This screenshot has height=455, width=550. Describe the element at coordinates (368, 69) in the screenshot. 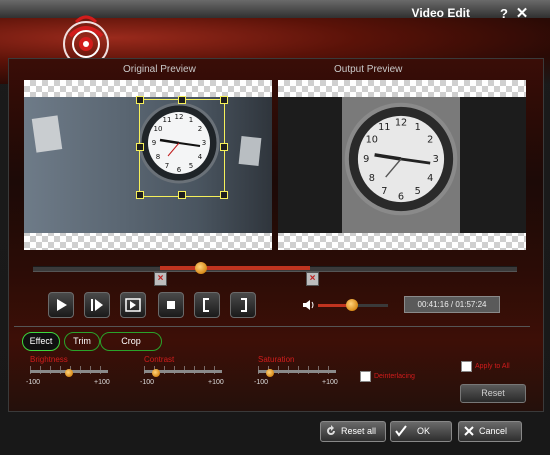

I see `output-preview-label: Output Preview` at that location.